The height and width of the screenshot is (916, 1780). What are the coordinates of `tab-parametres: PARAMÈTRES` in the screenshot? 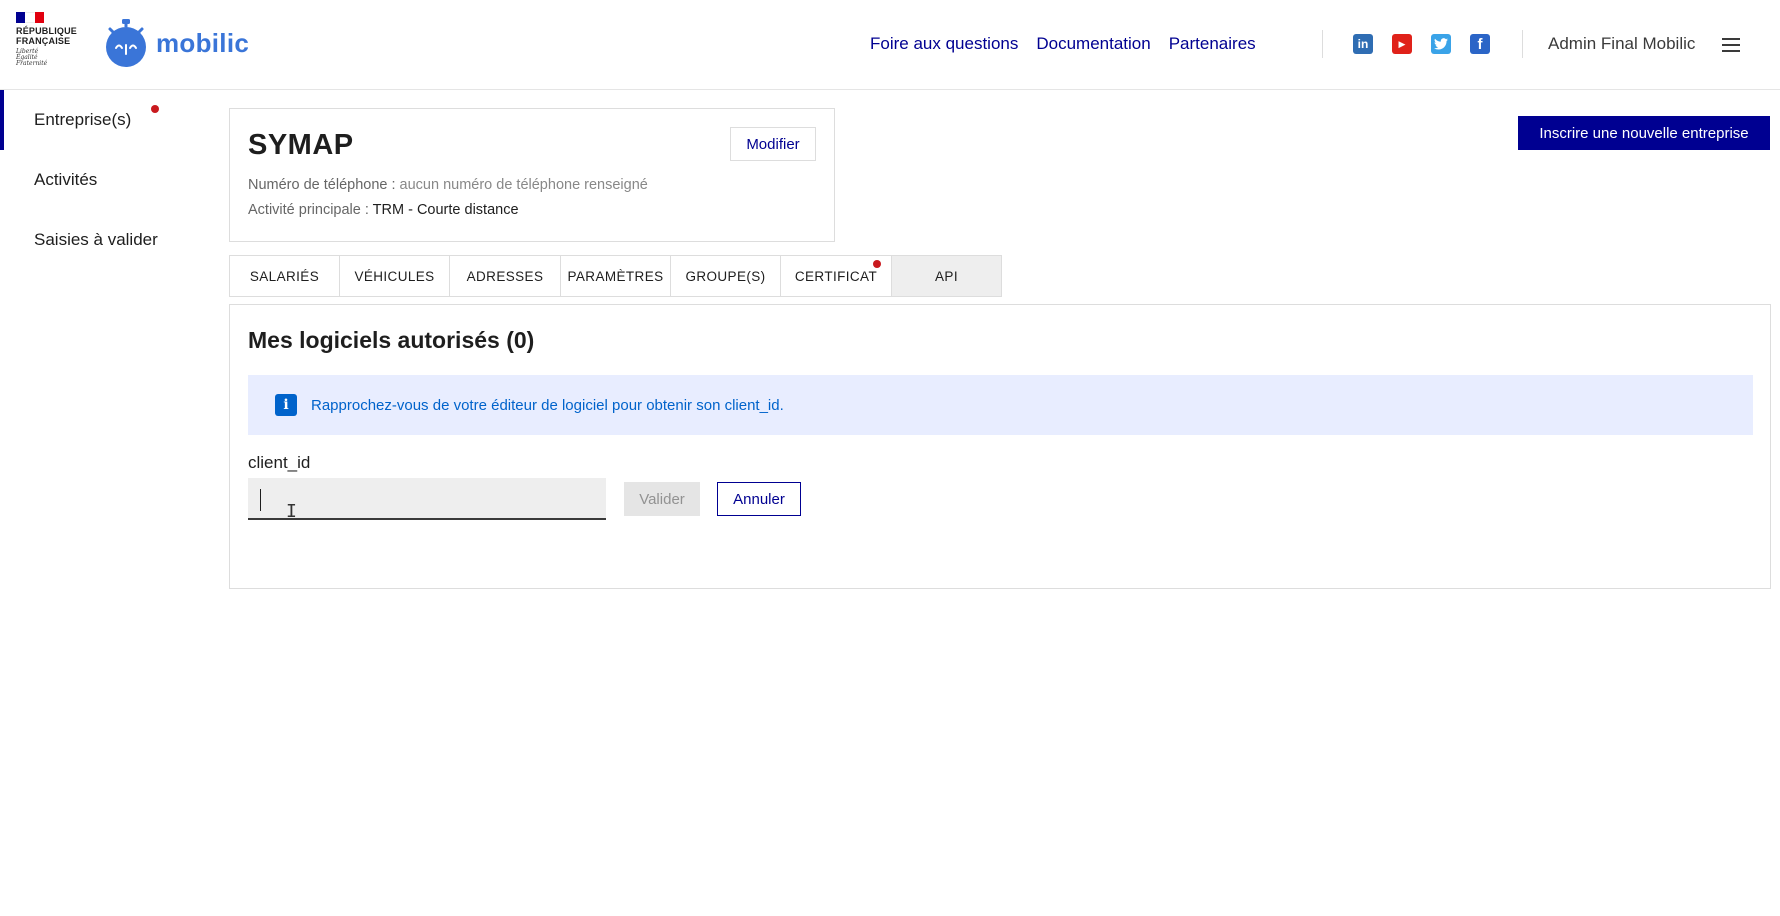 It's located at (616, 276).